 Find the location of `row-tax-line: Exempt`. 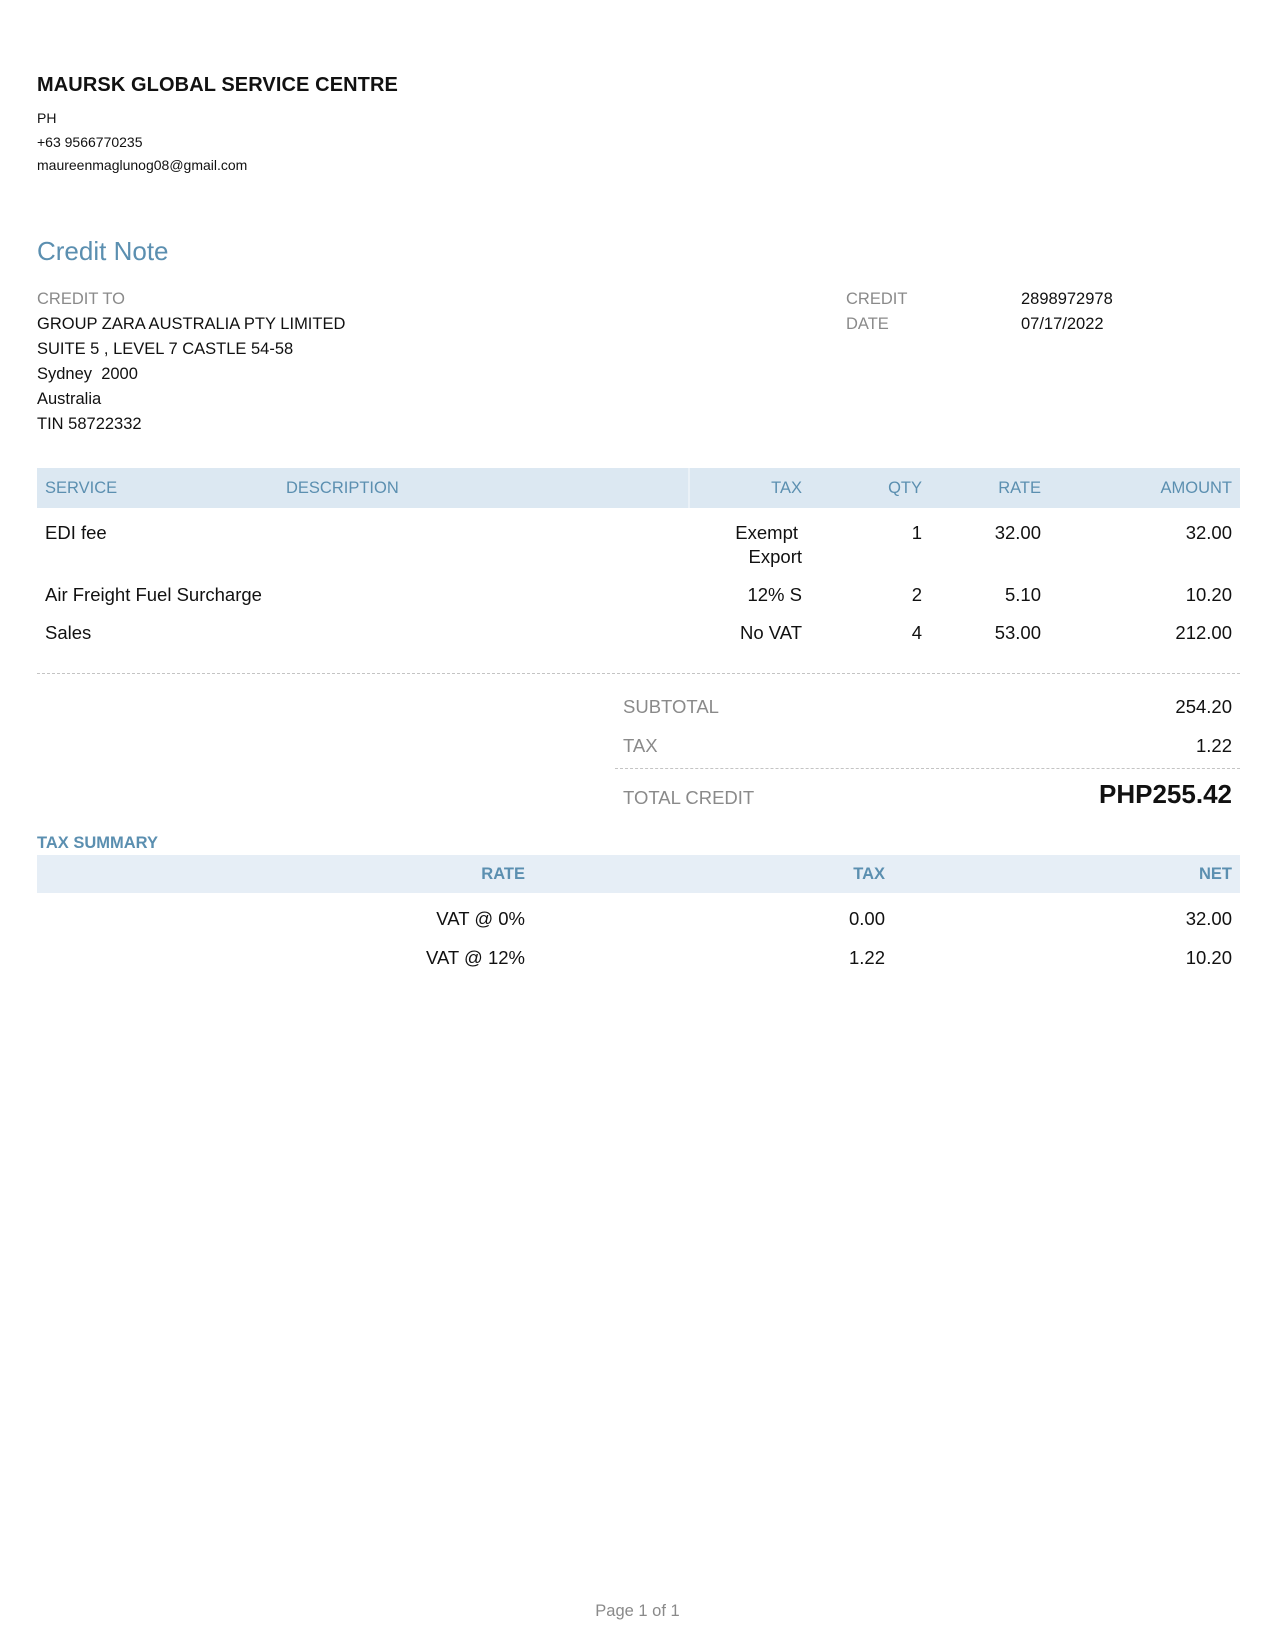

row-tax-line: Exempt is located at coordinates (766, 532).